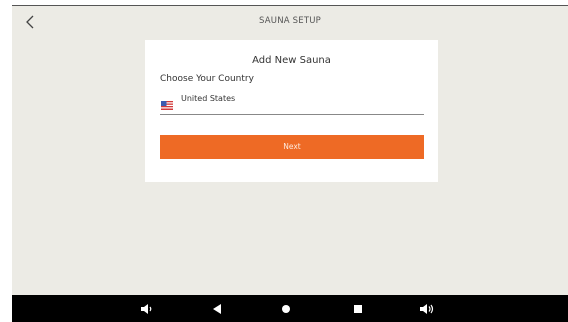  Describe the element at coordinates (147, 309) in the screenshot. I see `volume-down-icon` at that location.